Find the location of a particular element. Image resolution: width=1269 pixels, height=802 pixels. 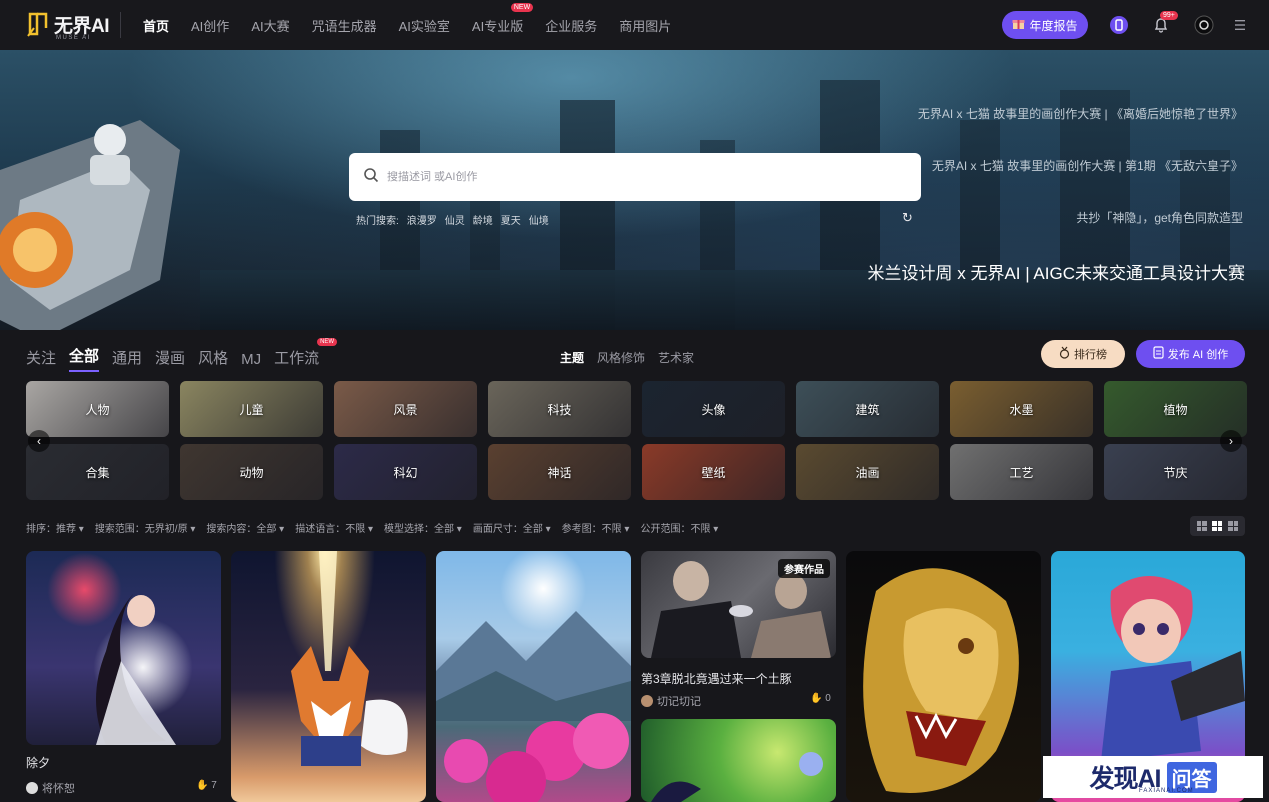

search-input is located at coordinates (637, 177).